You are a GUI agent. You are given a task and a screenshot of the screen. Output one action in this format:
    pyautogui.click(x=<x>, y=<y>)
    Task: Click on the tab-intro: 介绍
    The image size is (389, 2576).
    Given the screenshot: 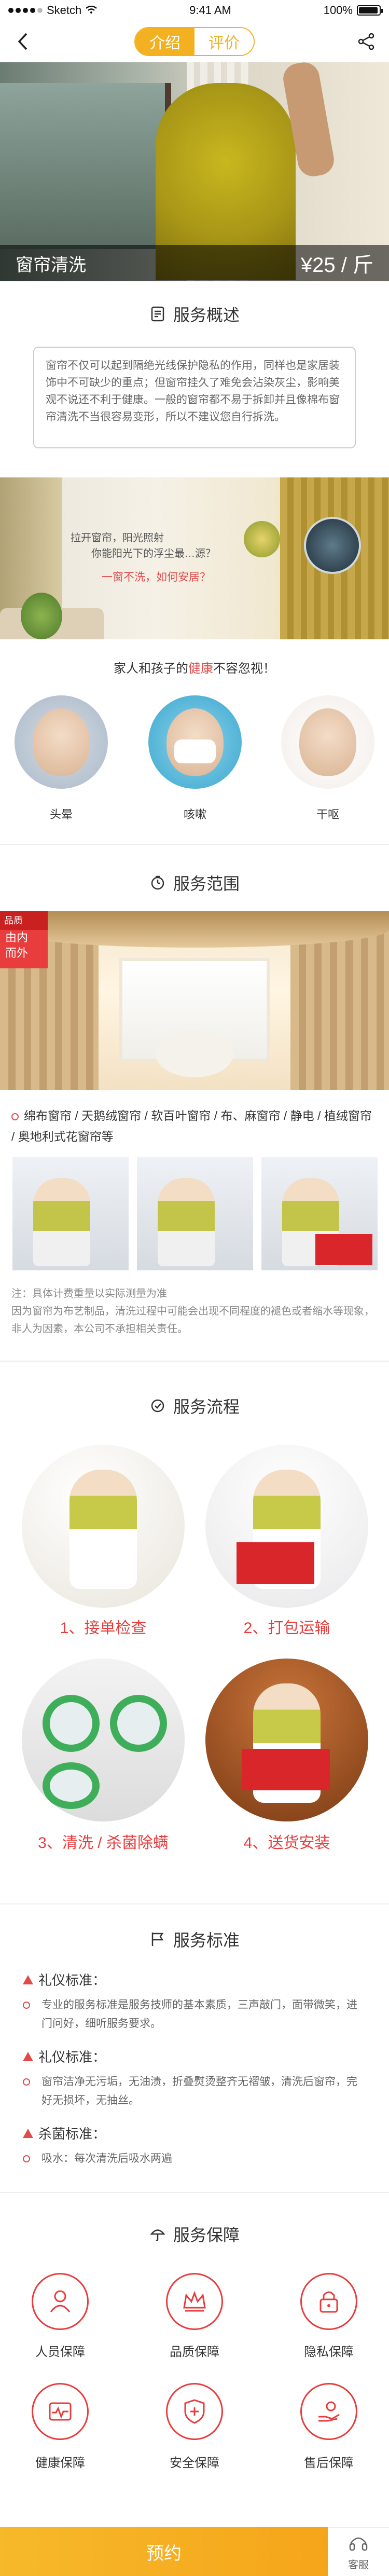 What is the action you would take?
    pyautogui.click(x=165, y=41)
    